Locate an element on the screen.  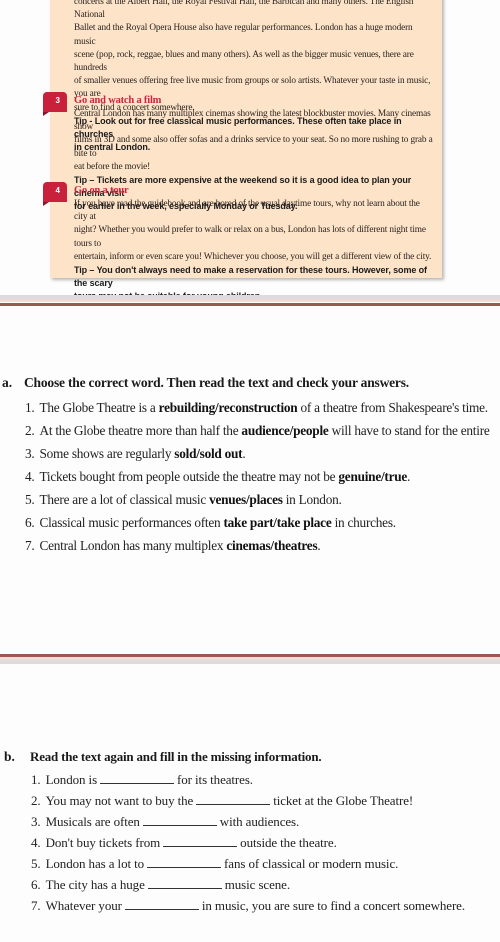
exercise-b-item: 3. Musicals are often with audiences. is located at coordinates (165, 822).